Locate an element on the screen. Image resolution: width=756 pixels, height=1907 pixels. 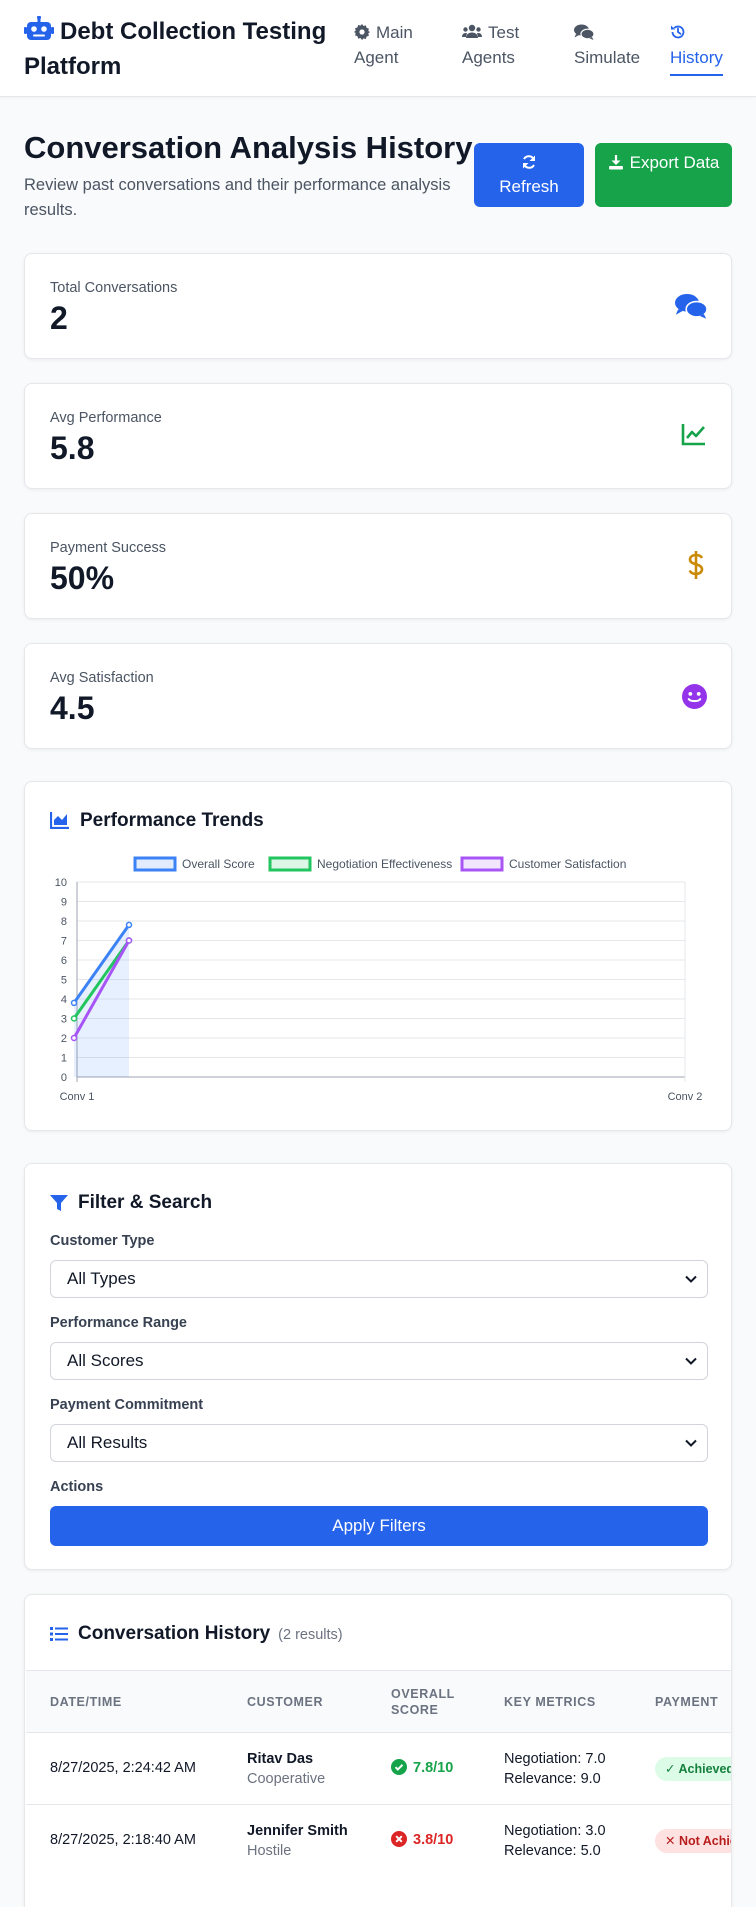
col-overall-score-line2: Score is located at coordinates (415, 1710).